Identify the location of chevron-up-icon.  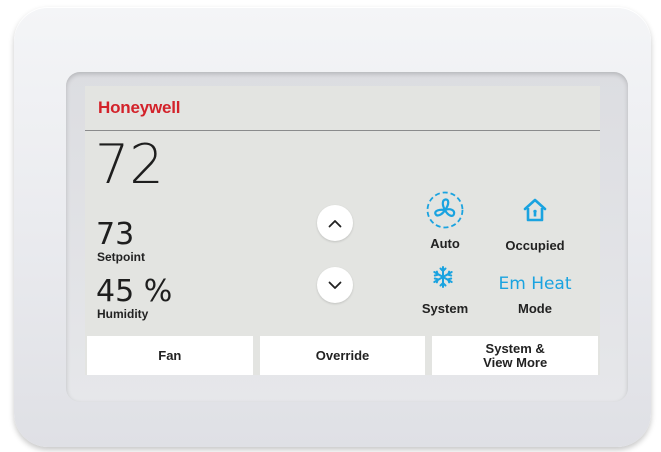
(335, 223).